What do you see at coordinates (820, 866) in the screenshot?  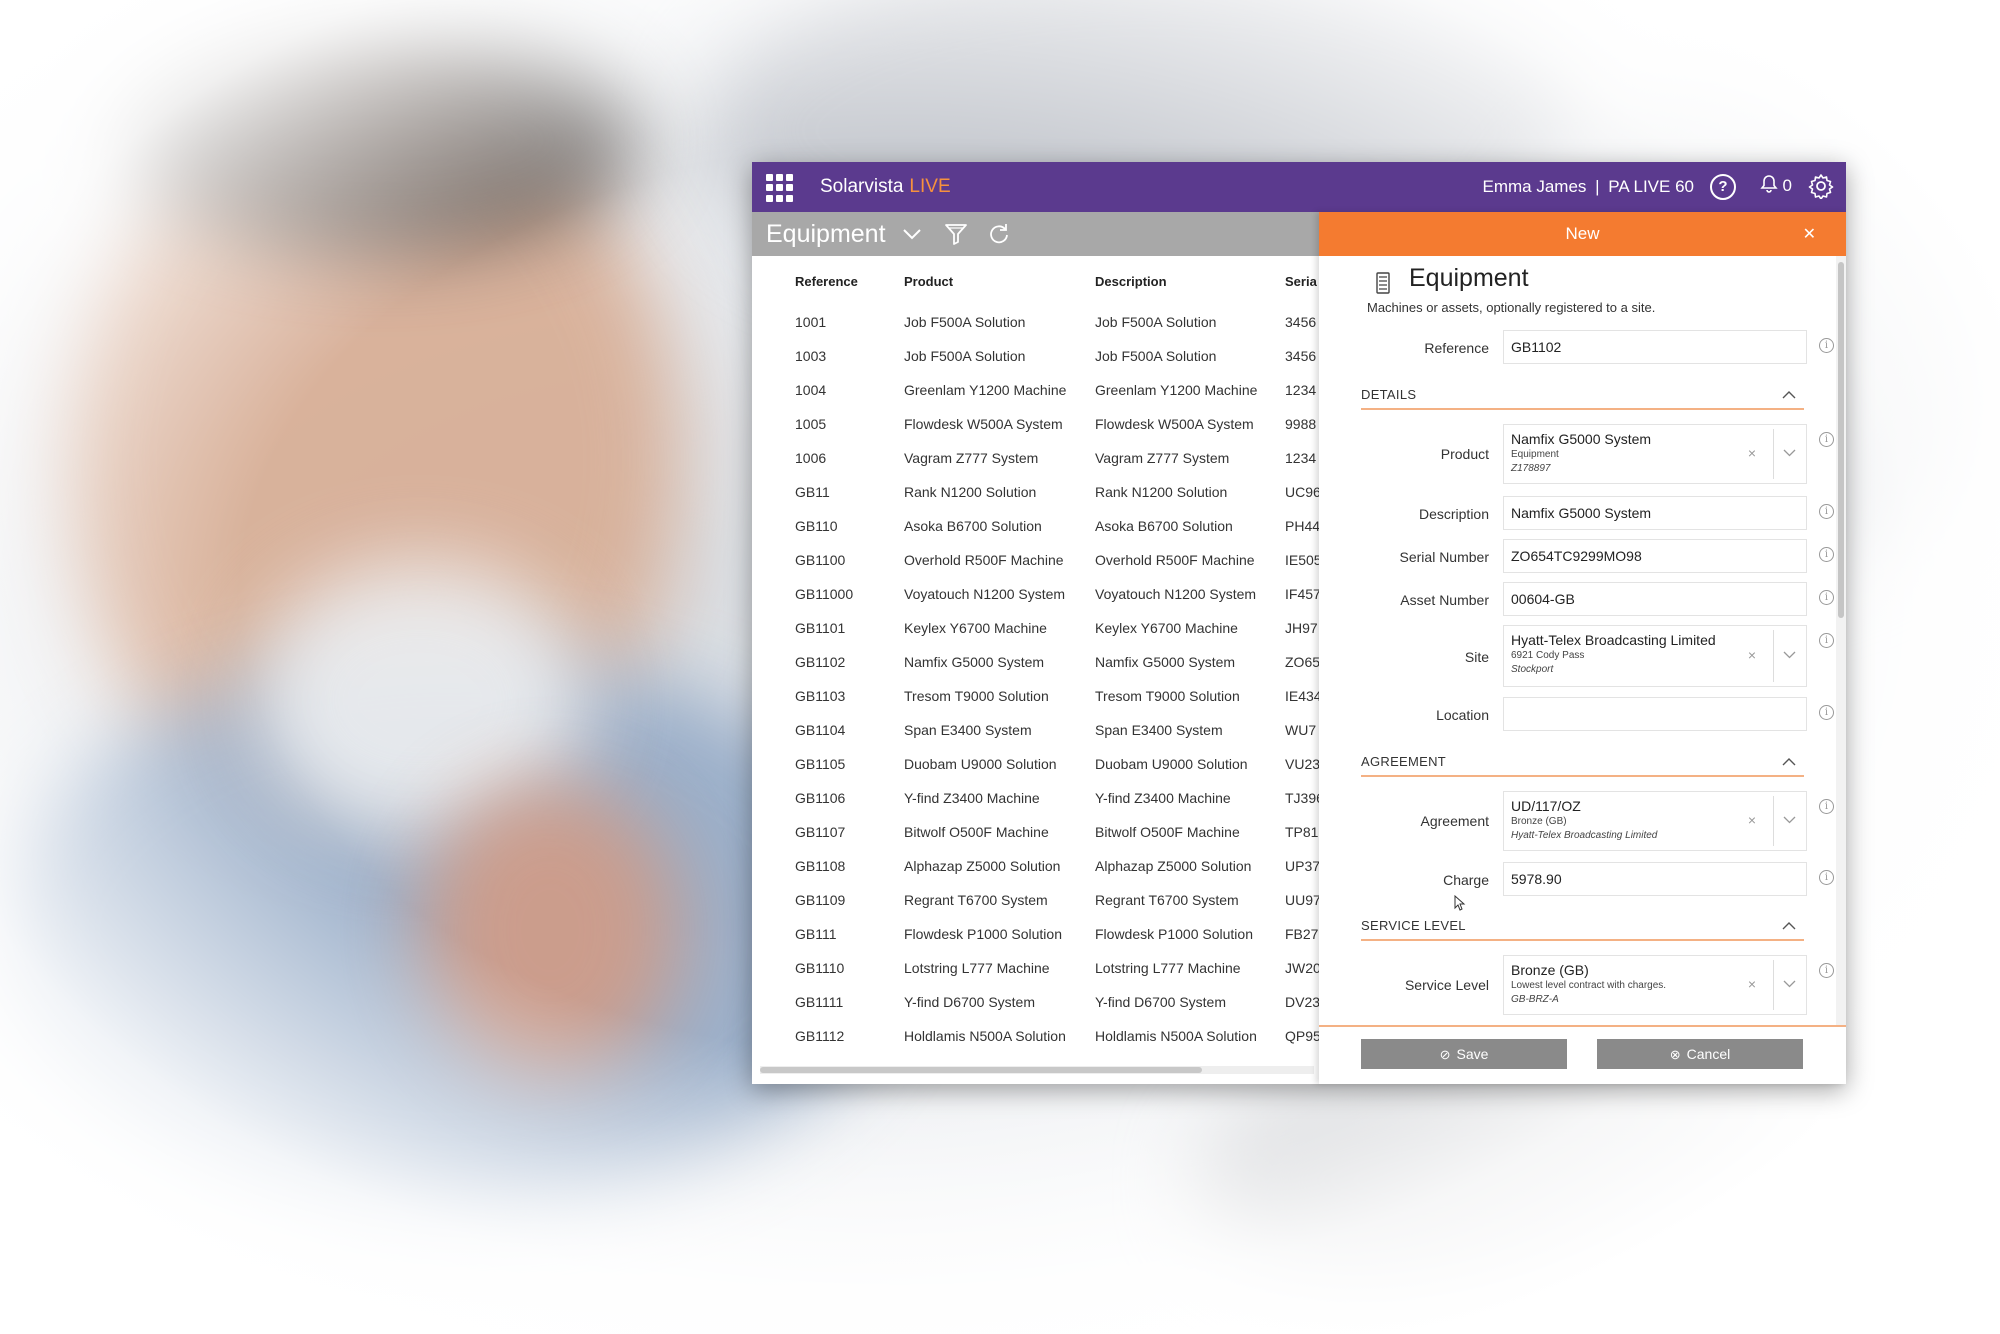 I see `cell-reference: GB1108` at bounding box center [820, 866].